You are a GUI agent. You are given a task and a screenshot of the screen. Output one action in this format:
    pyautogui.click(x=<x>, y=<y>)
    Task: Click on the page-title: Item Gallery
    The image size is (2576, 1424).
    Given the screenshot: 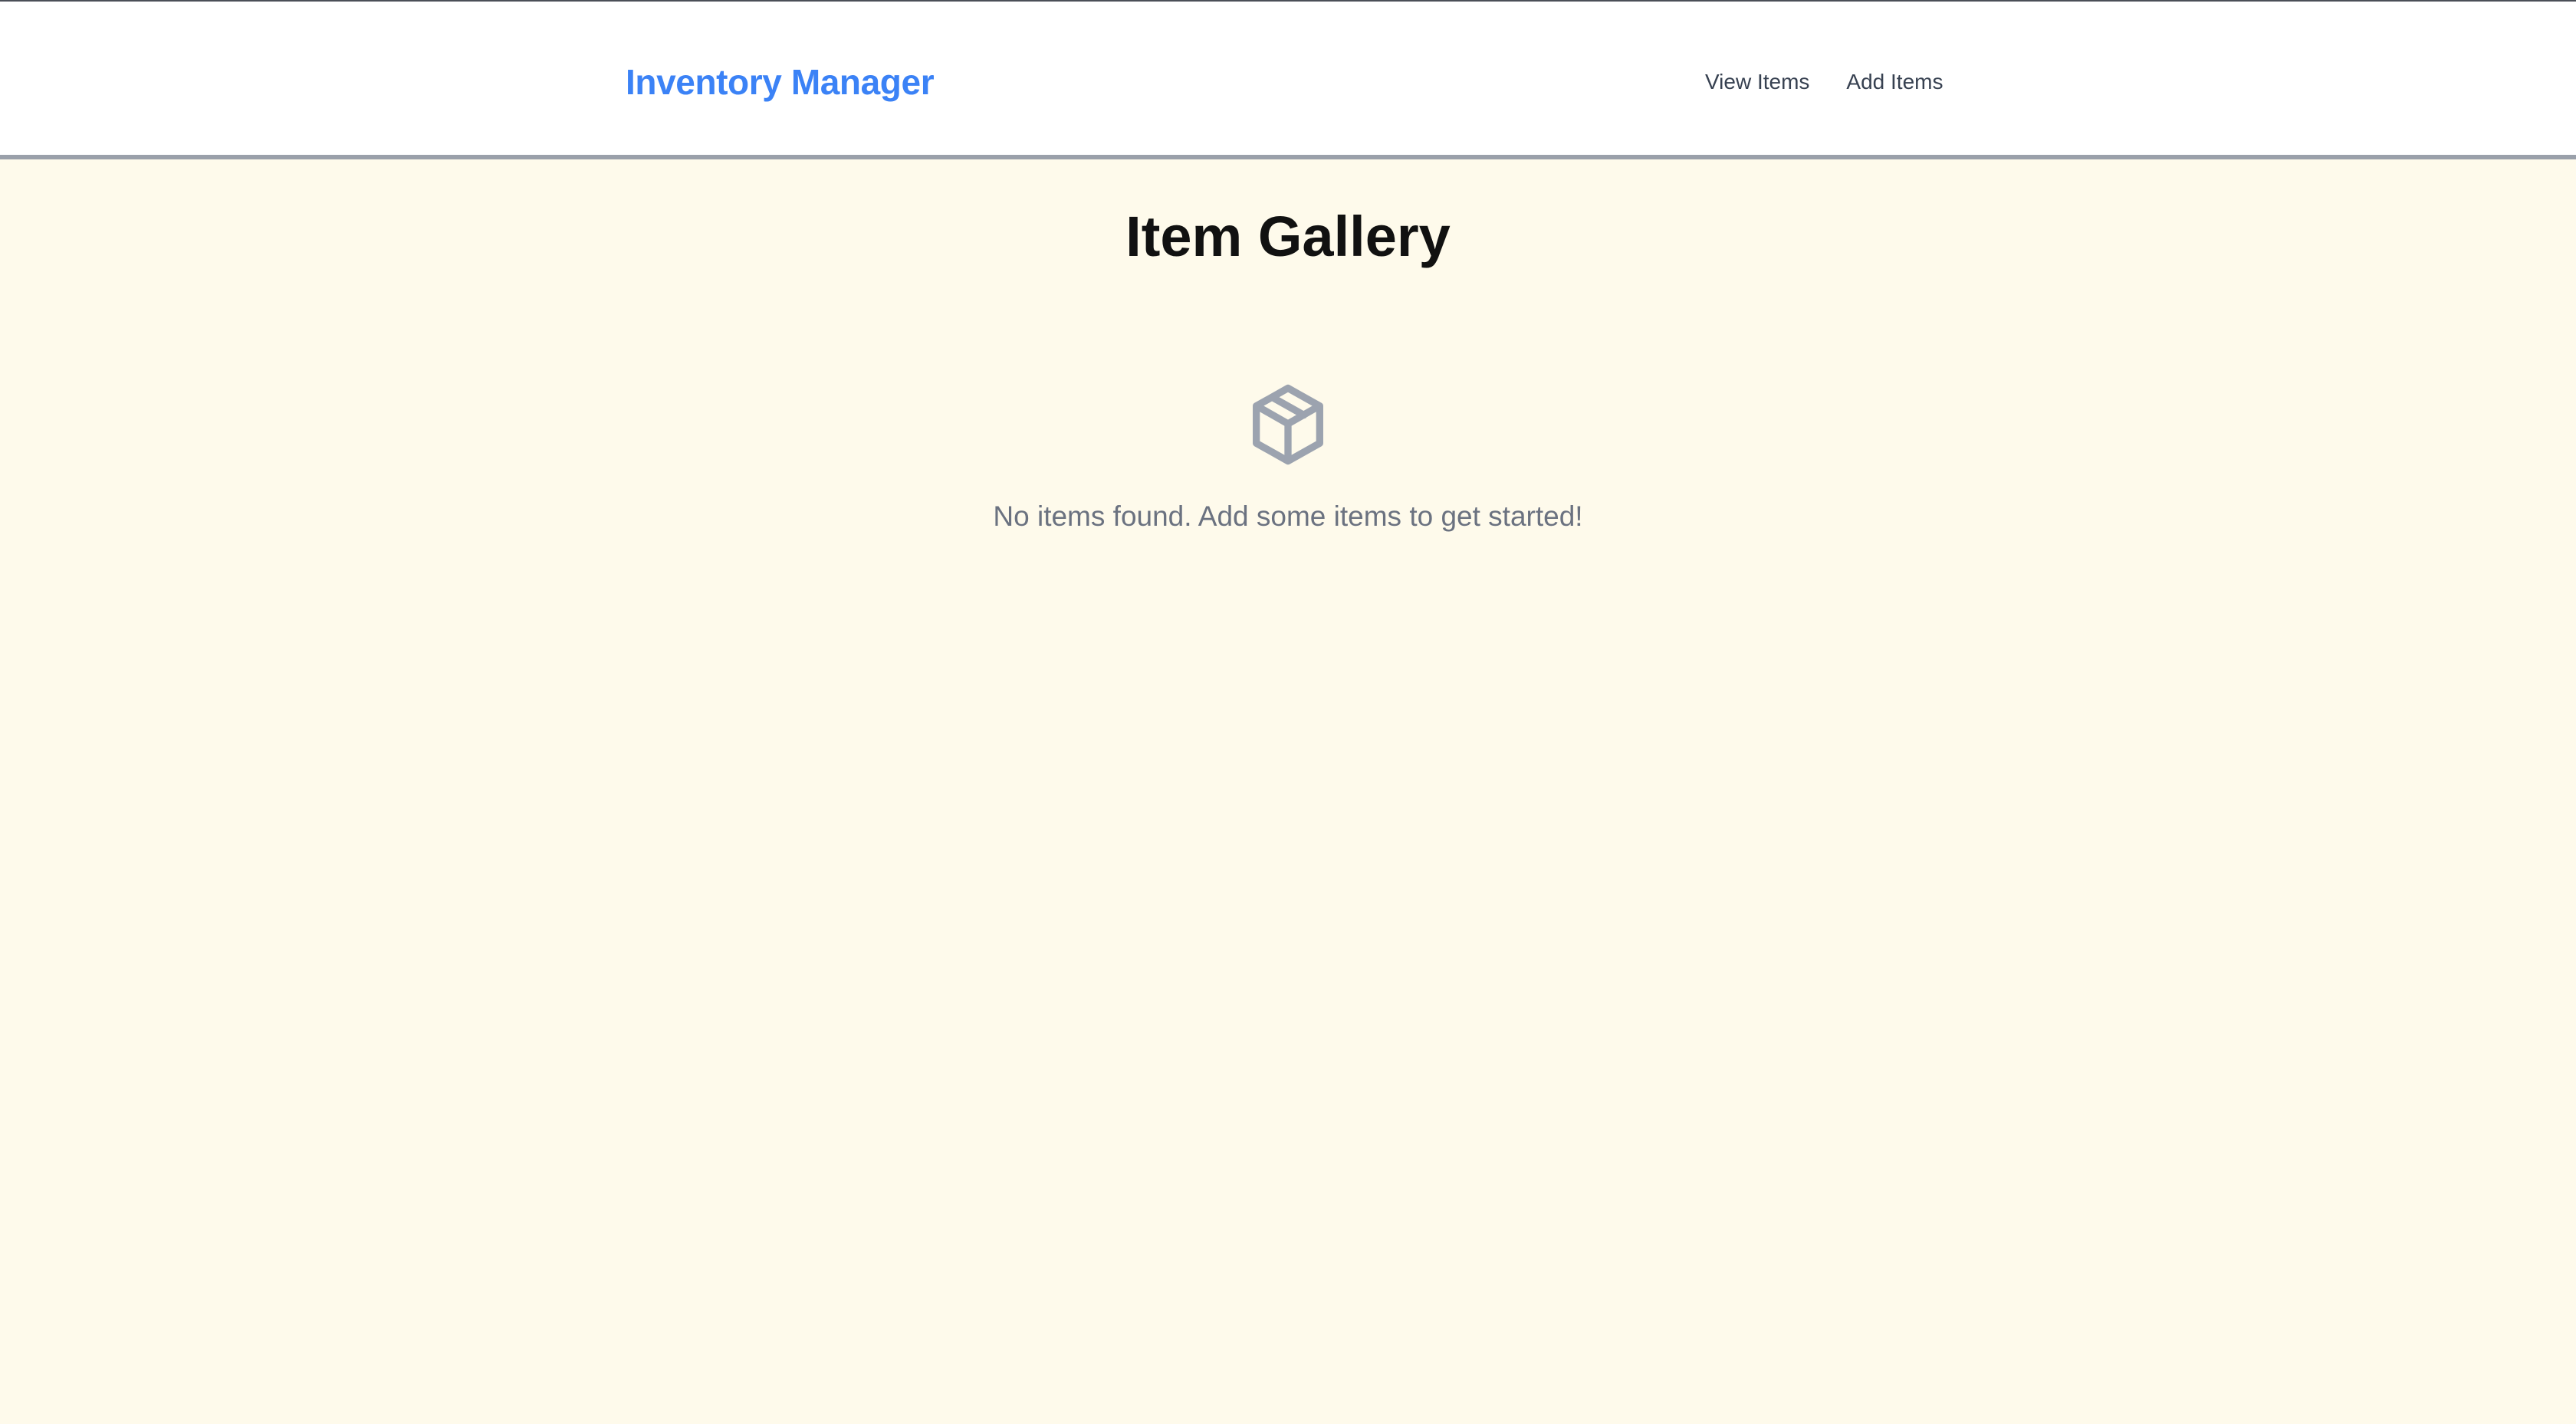 What is the action you would take?
    pyautogui.click(x=1288, y=236)
    